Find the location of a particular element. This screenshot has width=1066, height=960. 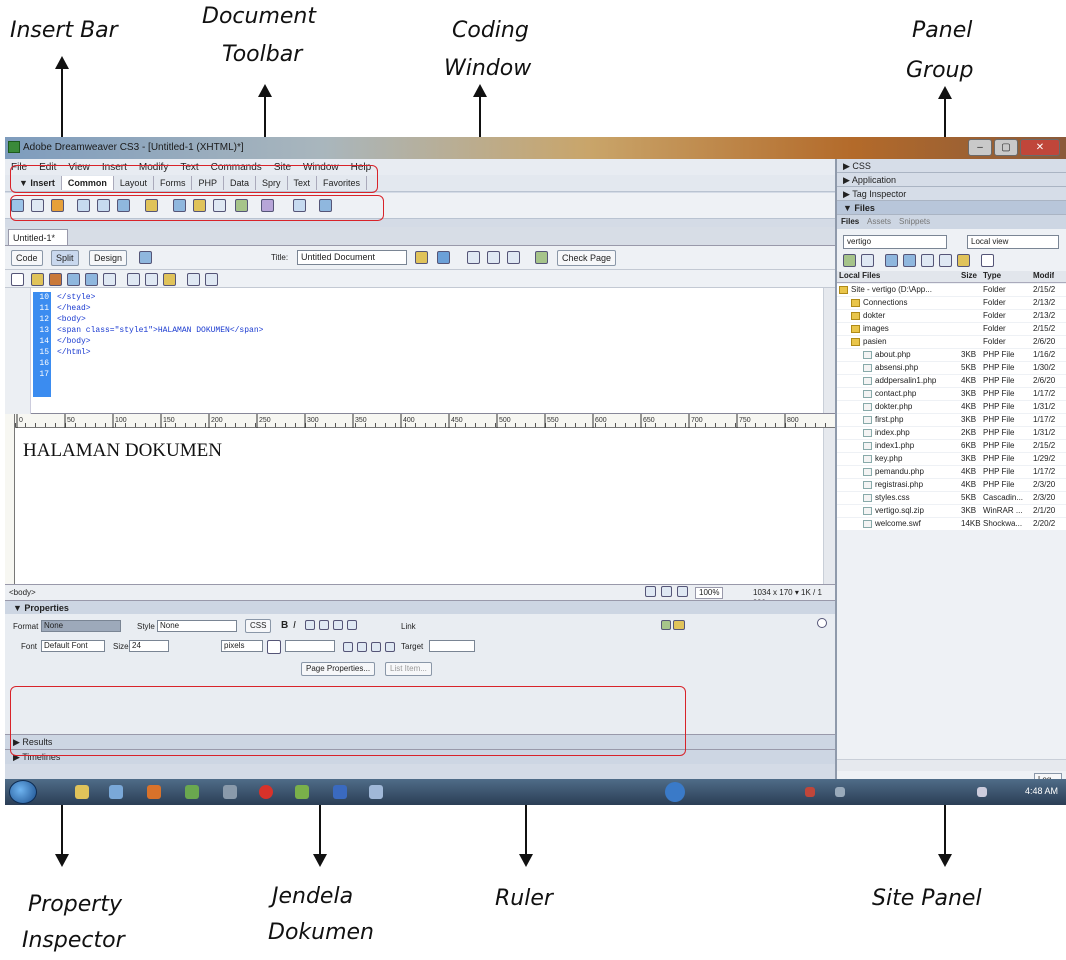

zoom-tool-icon is located at coordinates (682, 591).